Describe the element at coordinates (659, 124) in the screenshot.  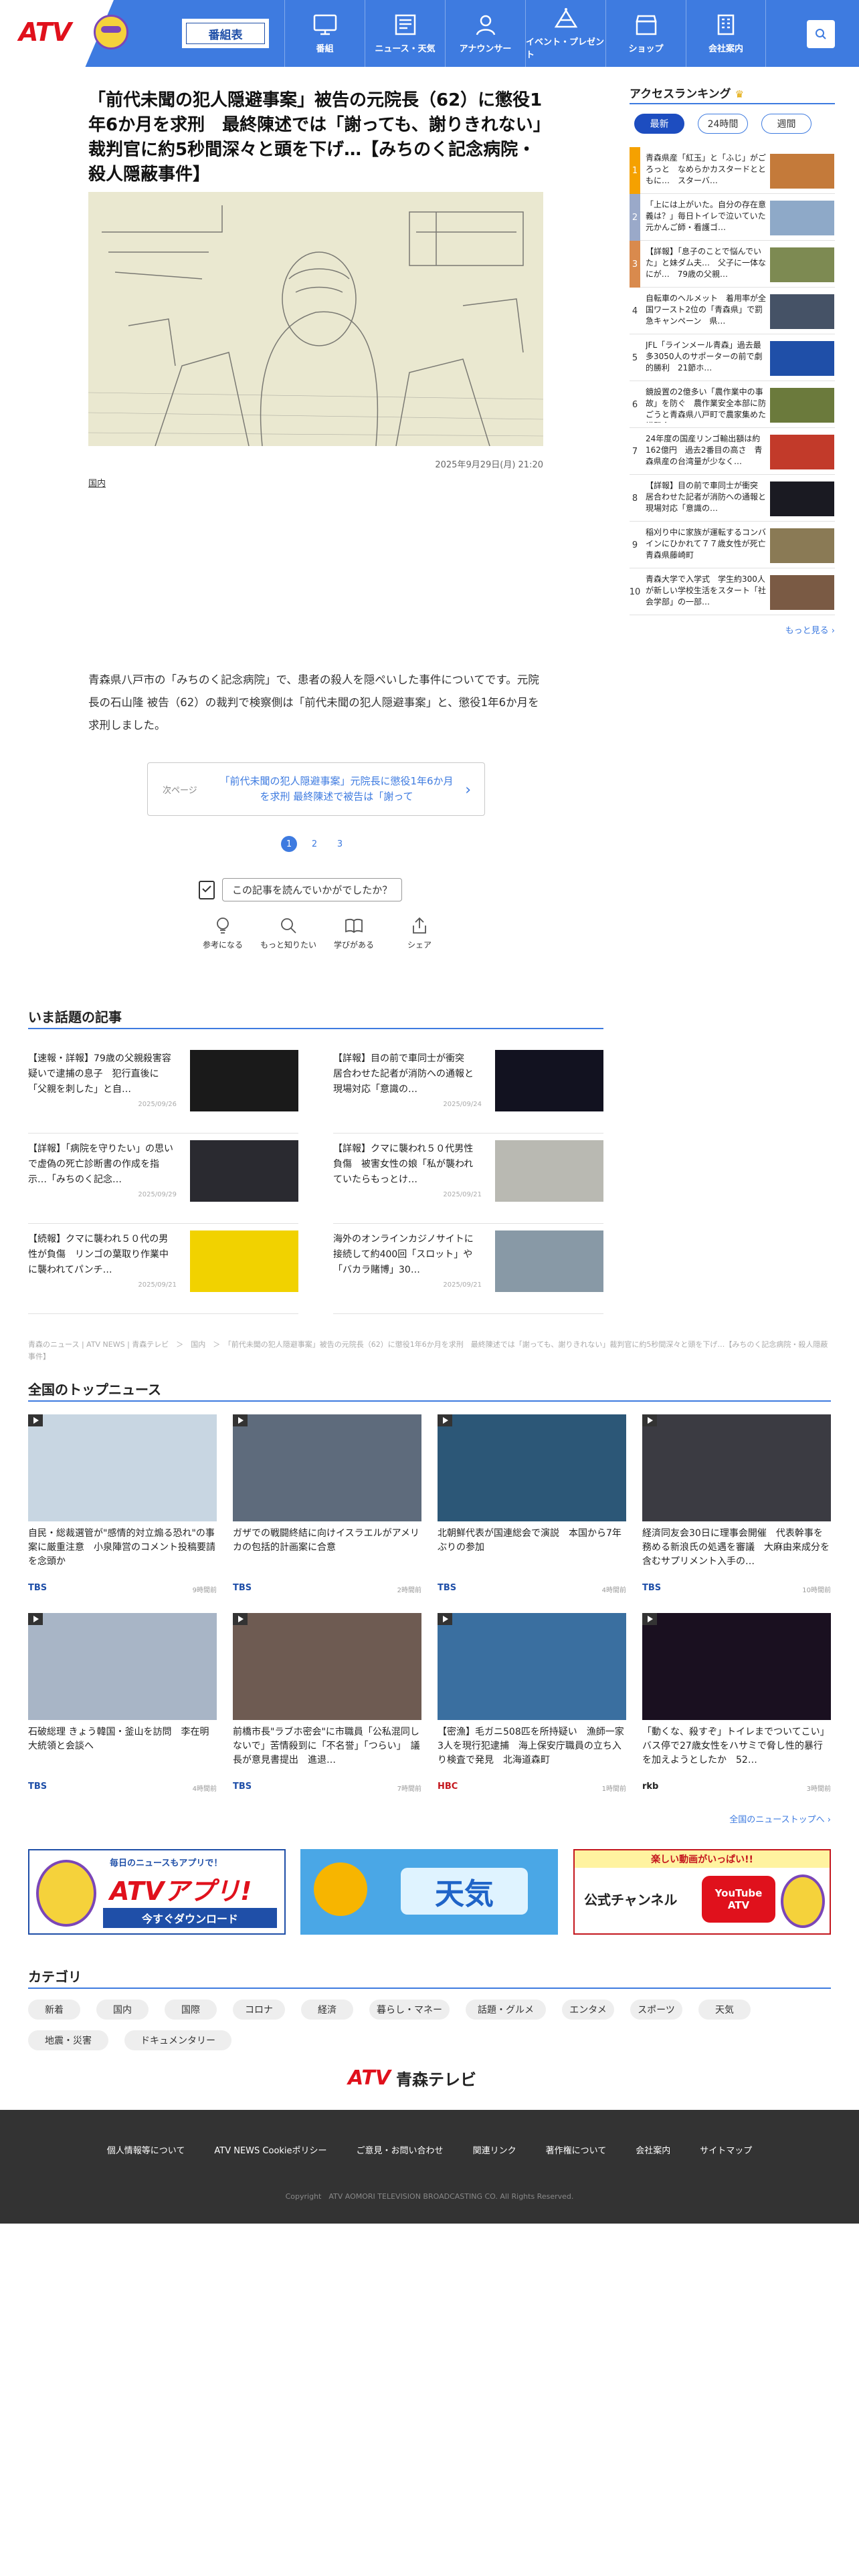
I see `tab-latest: 最新` at that location.